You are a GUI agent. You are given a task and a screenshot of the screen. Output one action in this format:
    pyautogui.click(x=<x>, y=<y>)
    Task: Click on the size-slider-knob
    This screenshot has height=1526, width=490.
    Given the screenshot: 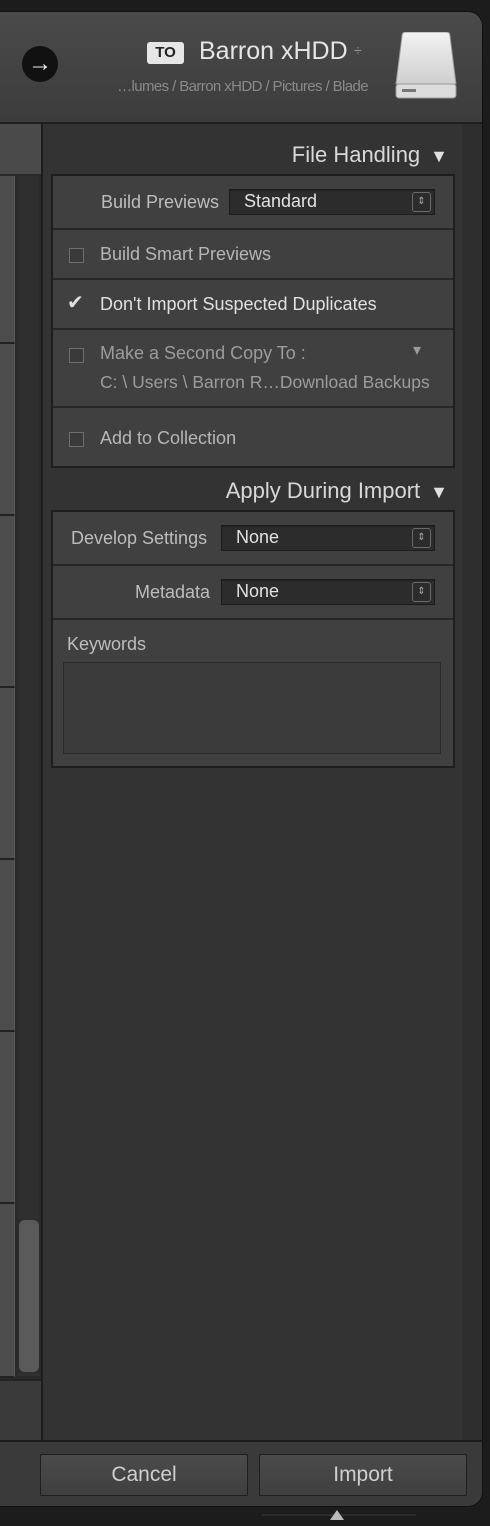 What is the action you would take?
    pyautogui.click(x=337, y=1515)
    